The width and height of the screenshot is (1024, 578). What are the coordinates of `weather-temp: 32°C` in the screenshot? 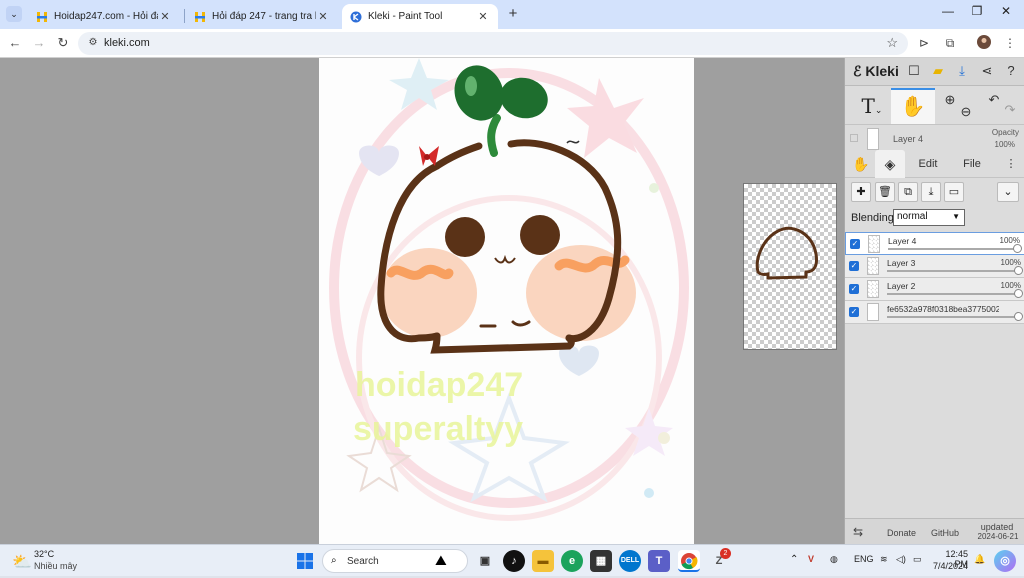 It's located at (44, 554).